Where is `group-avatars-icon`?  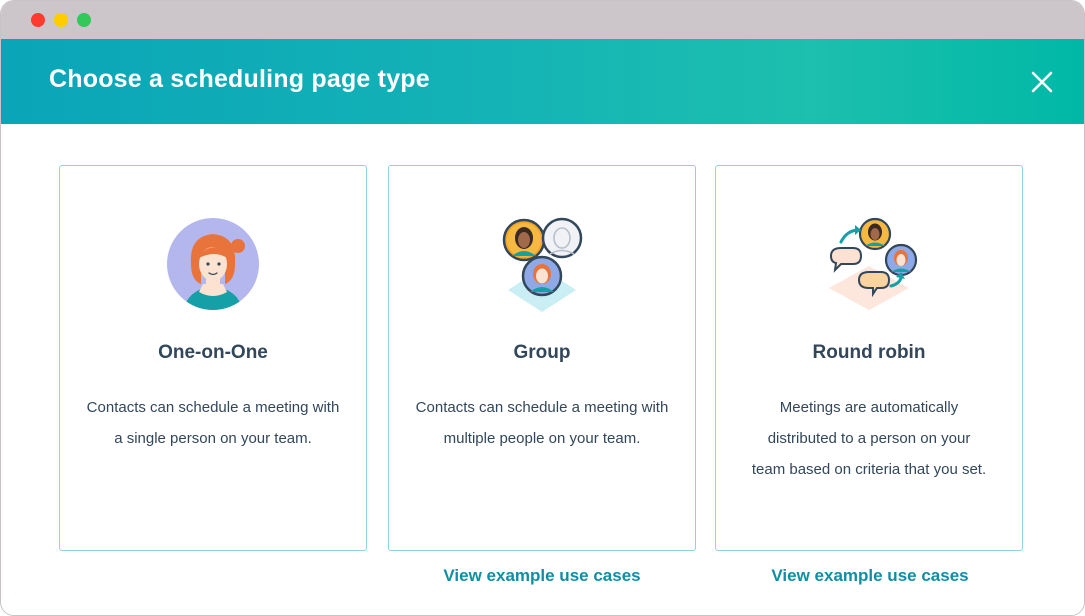 group-avatars-icon is located at coordinates (542, 264).